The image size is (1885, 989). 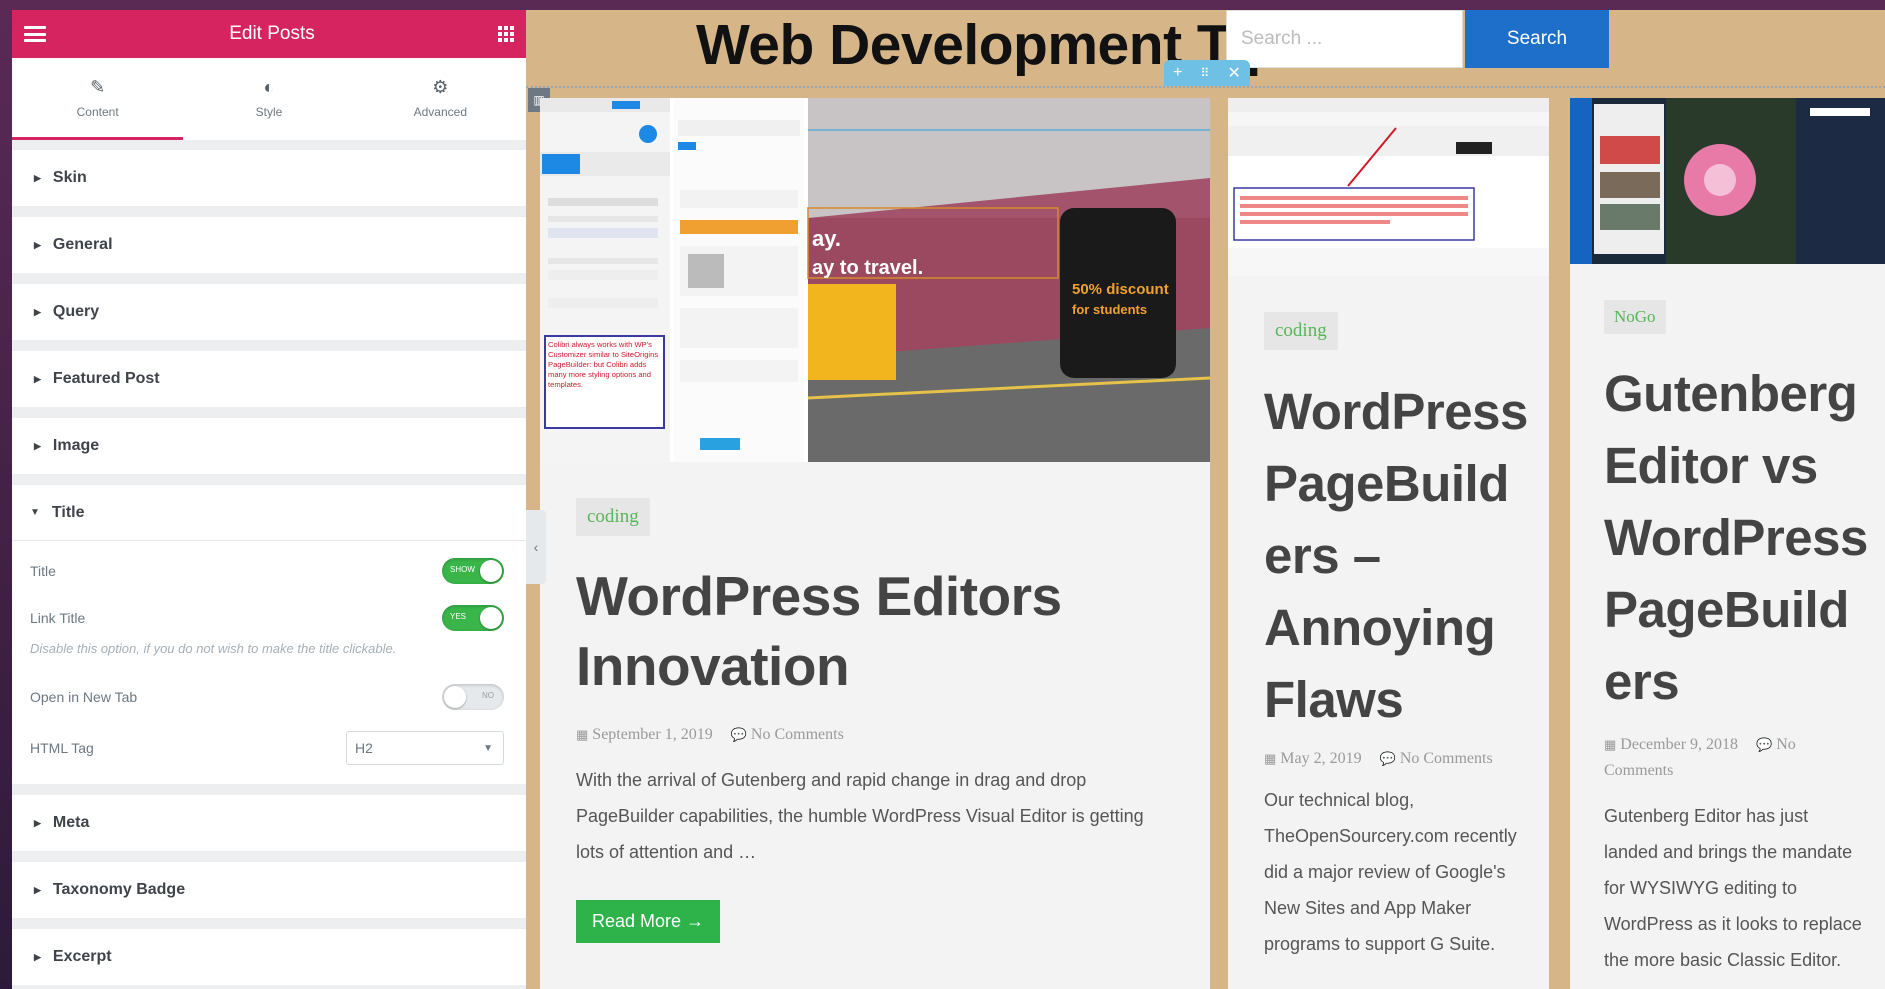 I want to click on tab-label: Style, so click(x=269, y=111).